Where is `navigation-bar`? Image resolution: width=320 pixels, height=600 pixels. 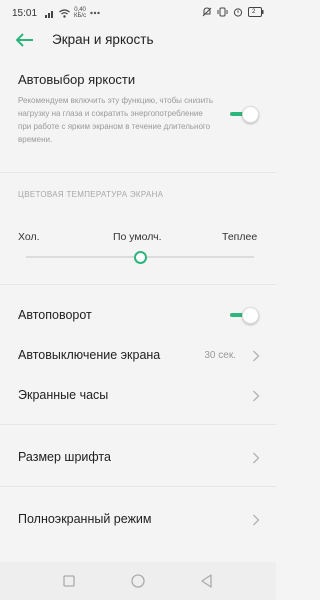 navigation-bar is located at coordinates (138, 581).